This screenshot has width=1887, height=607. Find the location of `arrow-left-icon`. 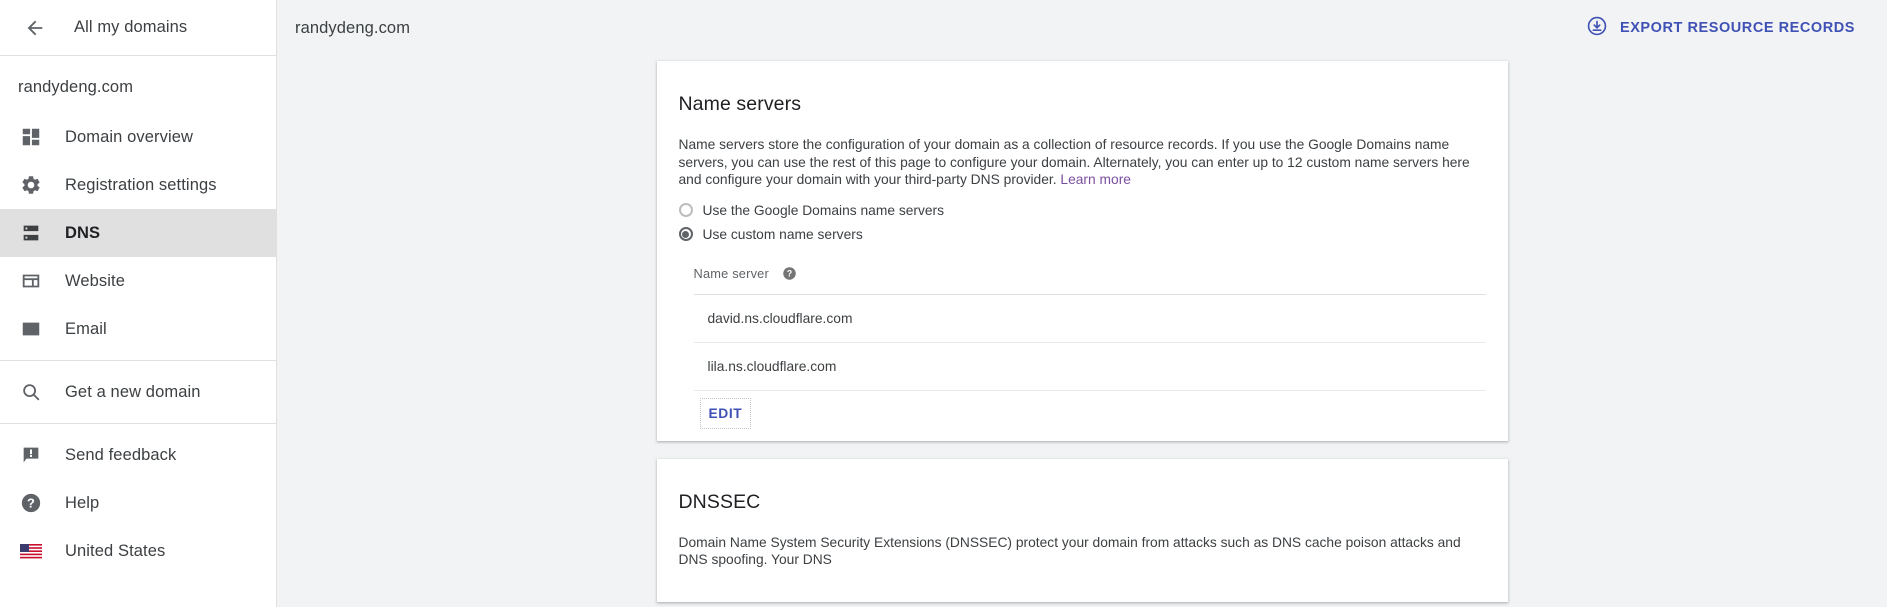

arrow-left-icon is located at coordinates (35, 28).